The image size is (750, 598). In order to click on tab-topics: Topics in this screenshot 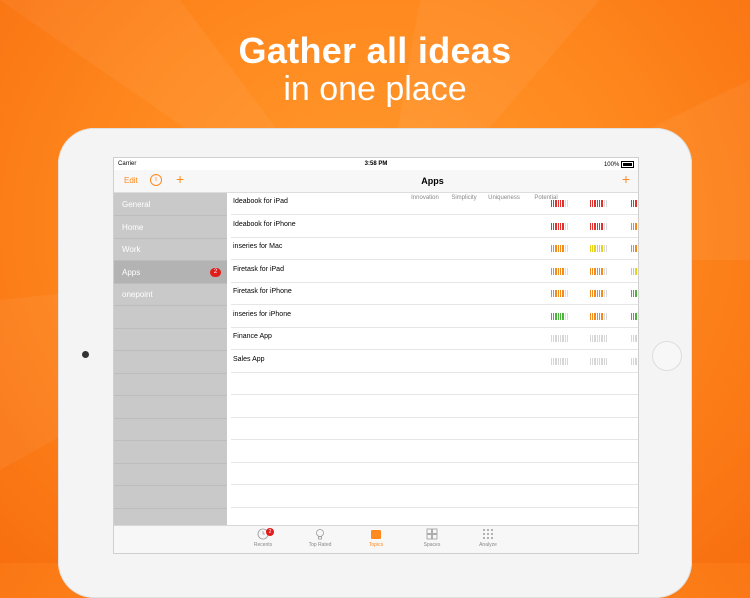, I will do `click(376, 538)`.